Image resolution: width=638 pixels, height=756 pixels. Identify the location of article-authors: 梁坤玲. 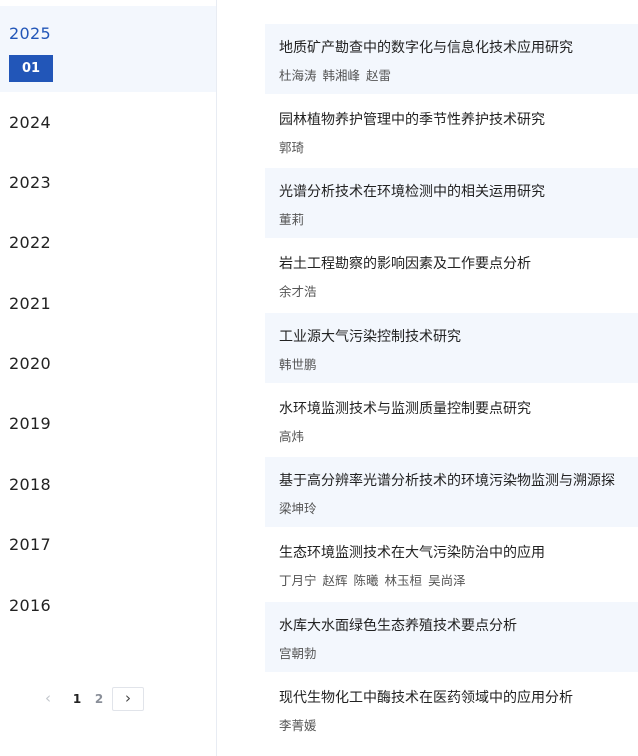
(301, 507).